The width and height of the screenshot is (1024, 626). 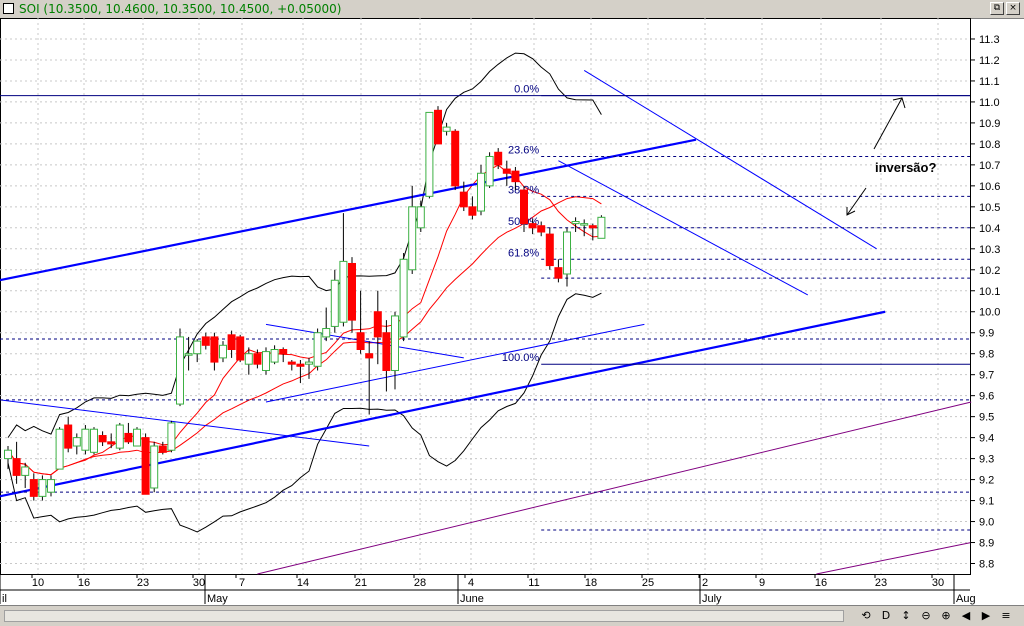 What do you see at coordinates (946, 616) in the screenshot?
I see `zoom-in-icon: ⊕` at bounding box center [946, 616].